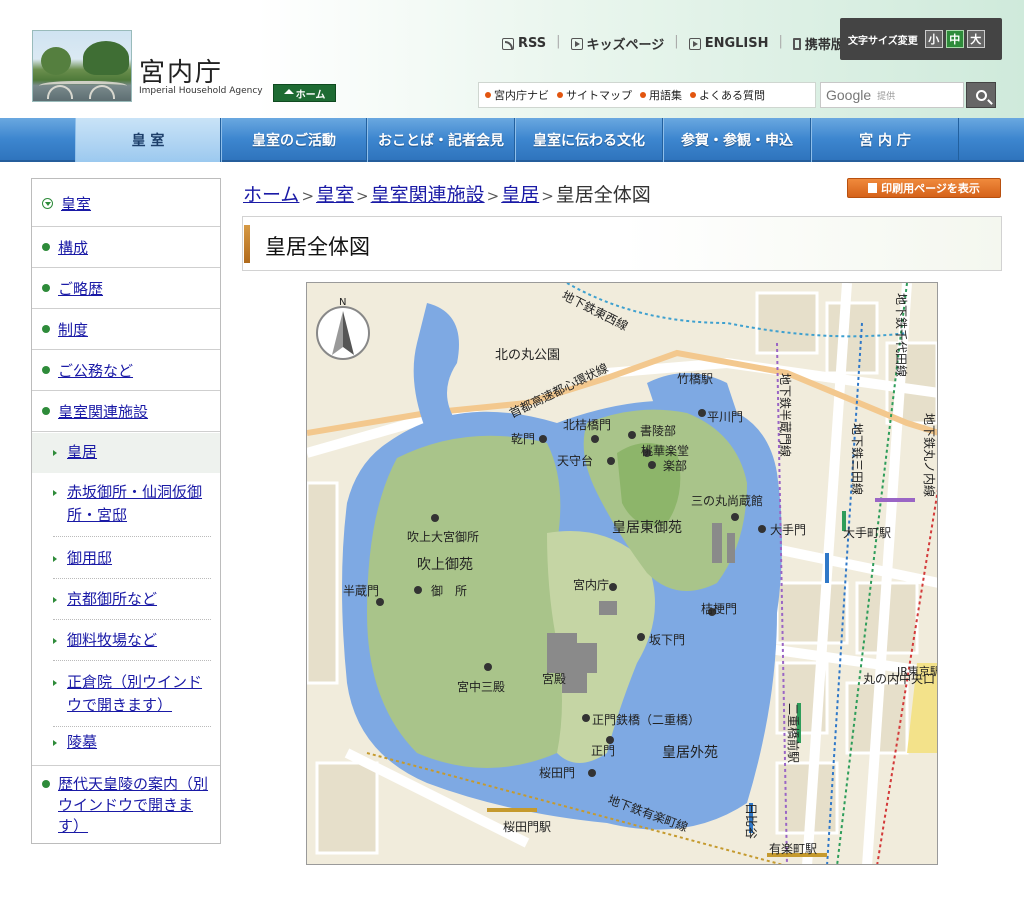 This screenshot has width=1024, height=897. Describe the element at coordinates (532, 43) in the screenshot. I see `rss-label: RSS` at that location.